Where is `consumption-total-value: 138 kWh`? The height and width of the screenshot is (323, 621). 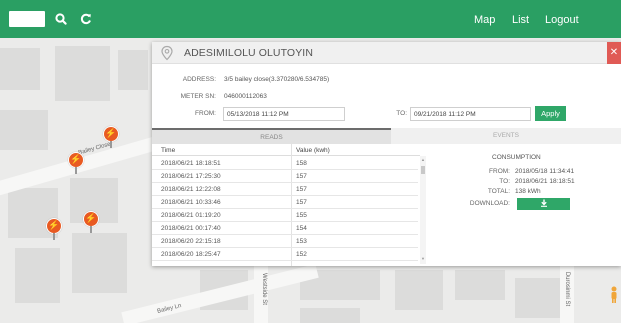
consumption-total-value: 138 kWh is located at coordinates (528, 191).